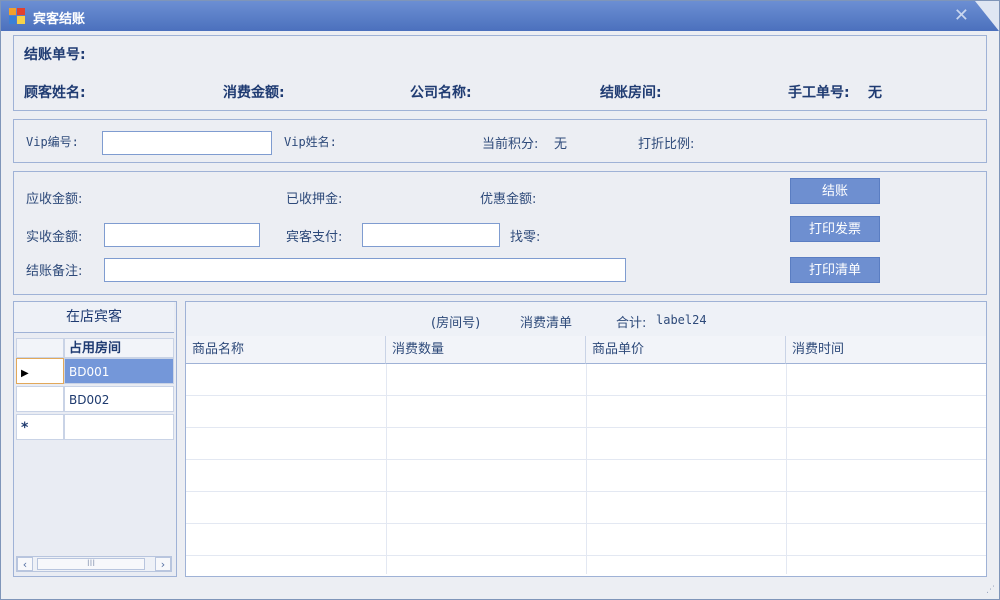  Describe the element at coordinates (40, 399) in the screenshot. I see `row-selector` at that location.